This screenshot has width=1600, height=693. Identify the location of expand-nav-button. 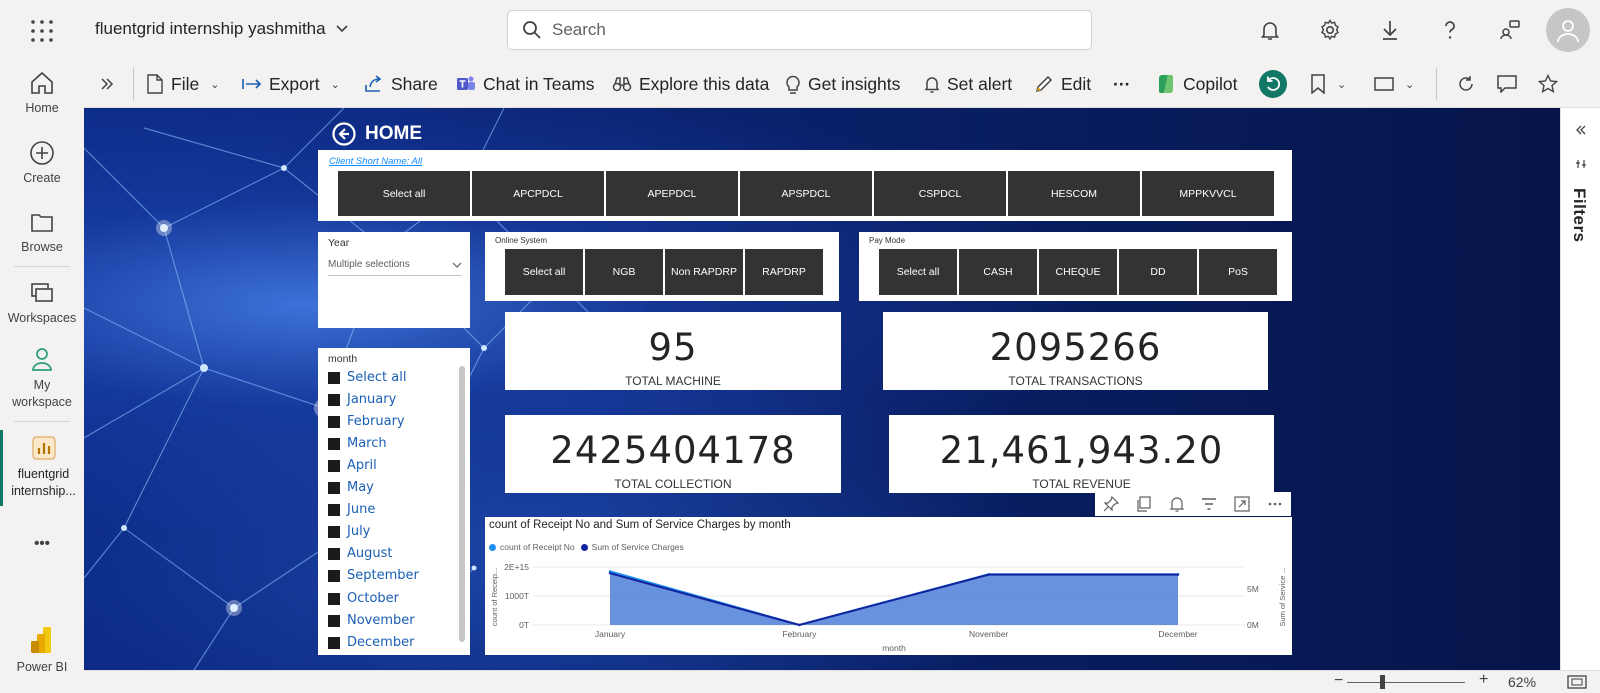
(107, 84).